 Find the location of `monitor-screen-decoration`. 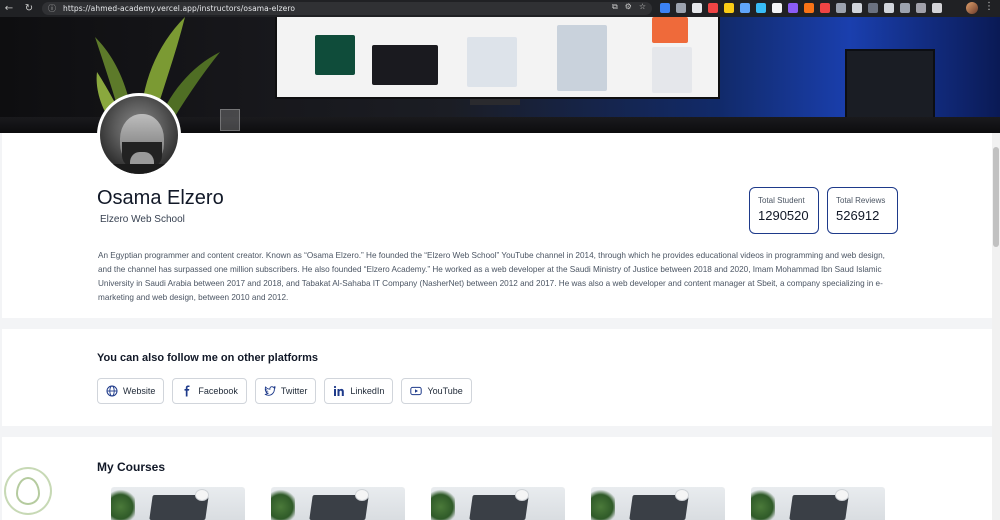

monitor-screen-decoration is located at coordinates (497, 58).